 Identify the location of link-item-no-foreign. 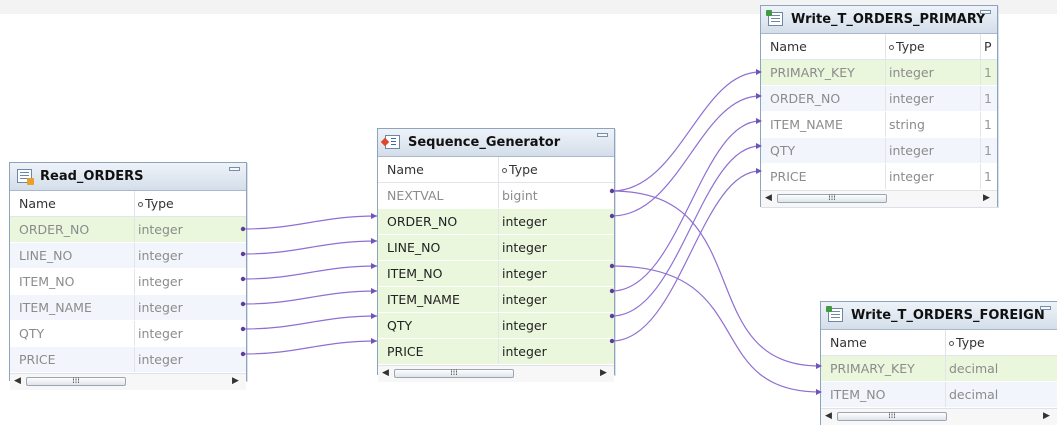
(716, 329).